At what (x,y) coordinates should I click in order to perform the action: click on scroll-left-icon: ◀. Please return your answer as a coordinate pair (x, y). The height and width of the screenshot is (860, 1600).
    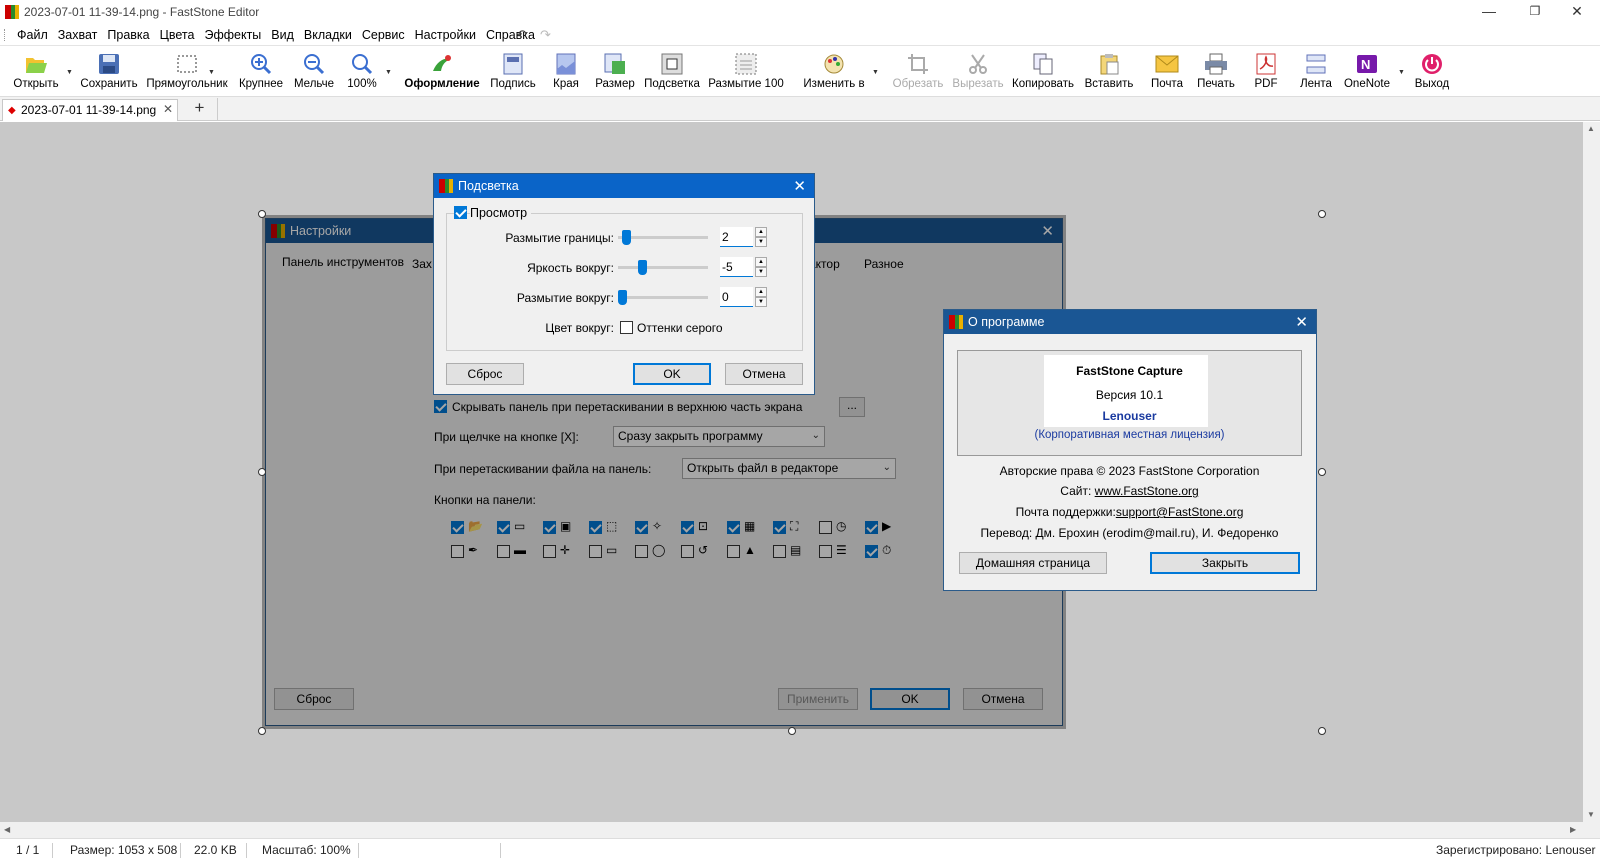
    Looking at the image, I should click on (7, 829).